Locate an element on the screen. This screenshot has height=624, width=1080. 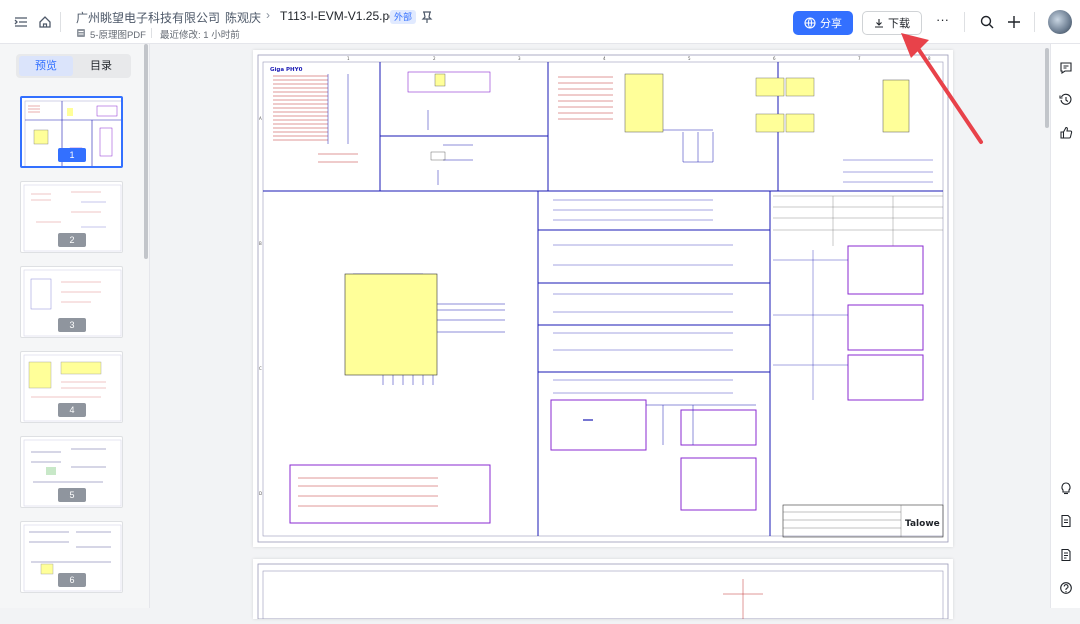
thumbnail-panel: 预览 目录 1 2 3 4 5 6 is located at coordinates (75, 326).